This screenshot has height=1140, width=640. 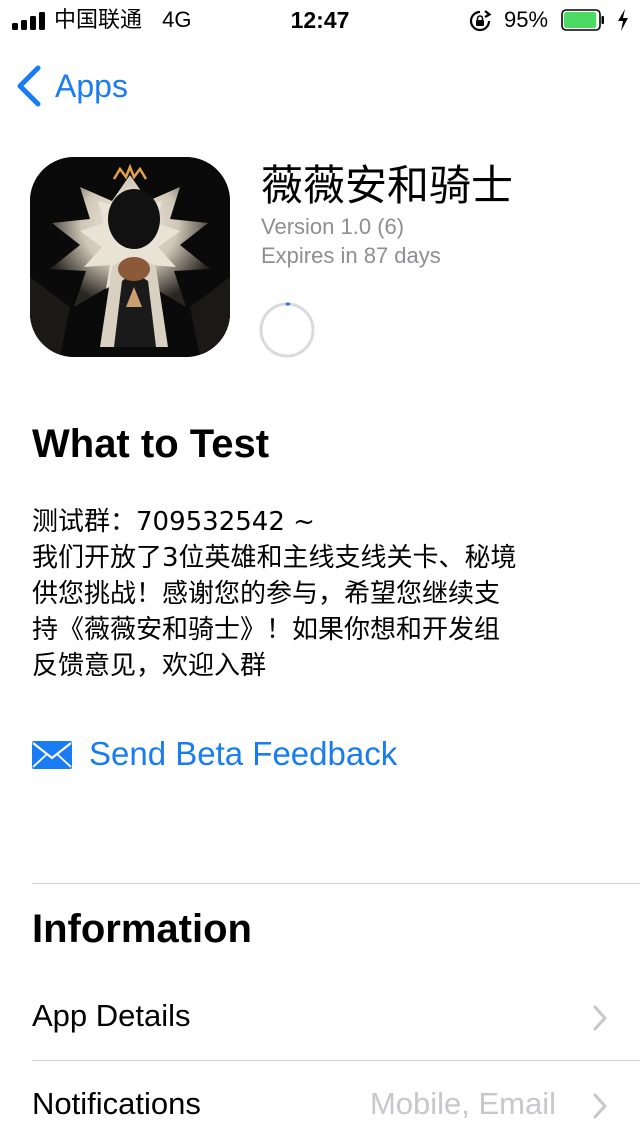 I want to click on test-notes-line: 供您挑战！感谢您的参与，希望您继续支, so click(x=266, y=594).